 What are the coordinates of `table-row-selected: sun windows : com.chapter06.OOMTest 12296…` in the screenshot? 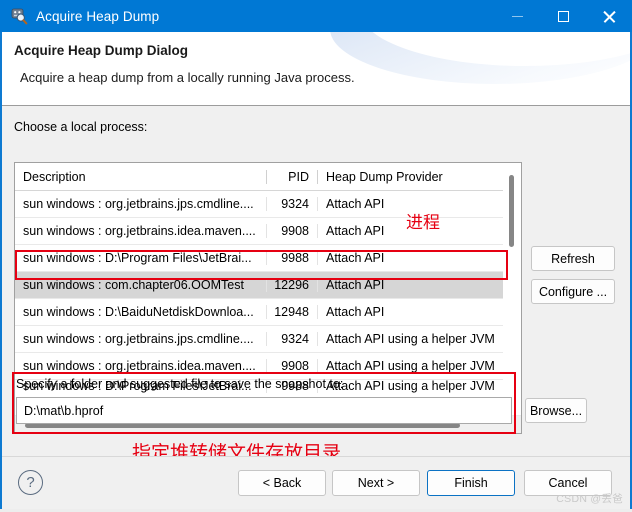 It's located at (259, 285).